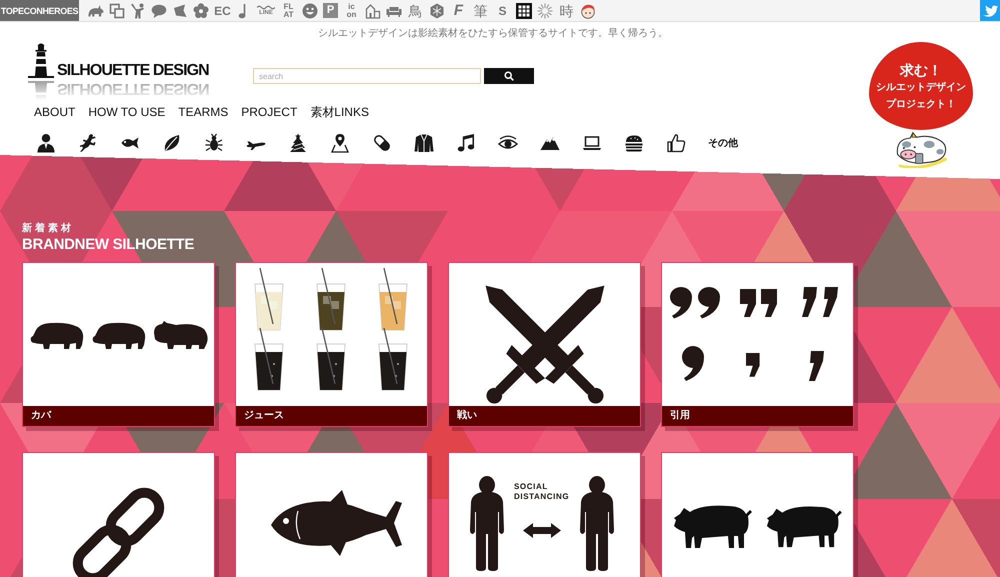 This screenshot has width=1000, height=577. Describe the element at coordinates (424, 142) in the screenshot. I see `jacket-icon` at that location.